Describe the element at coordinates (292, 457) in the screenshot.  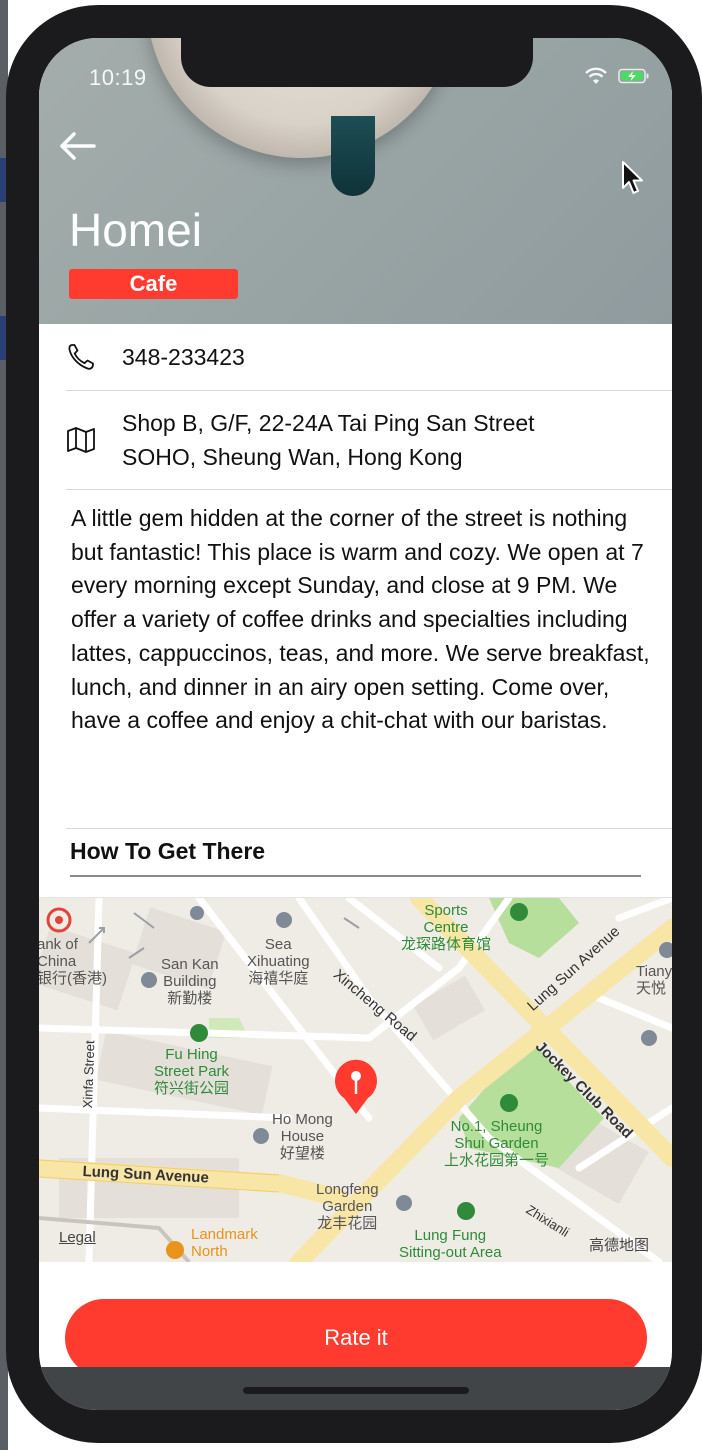
I see `address-line-2: SOHO, Sheung Wan, Hong Kong` at that location.